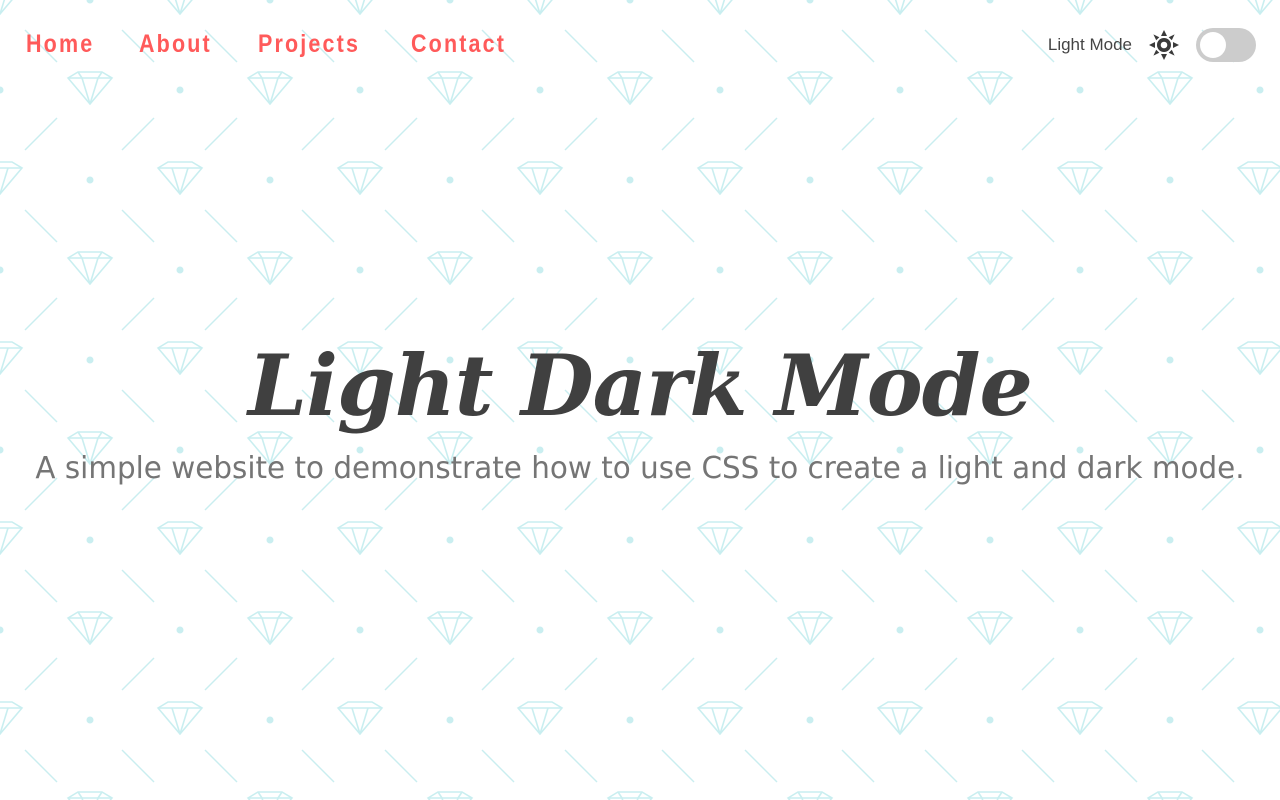 The width and height of the screenshot is (1280, 800). I want to click on sun-icon, so click(1164, 45).